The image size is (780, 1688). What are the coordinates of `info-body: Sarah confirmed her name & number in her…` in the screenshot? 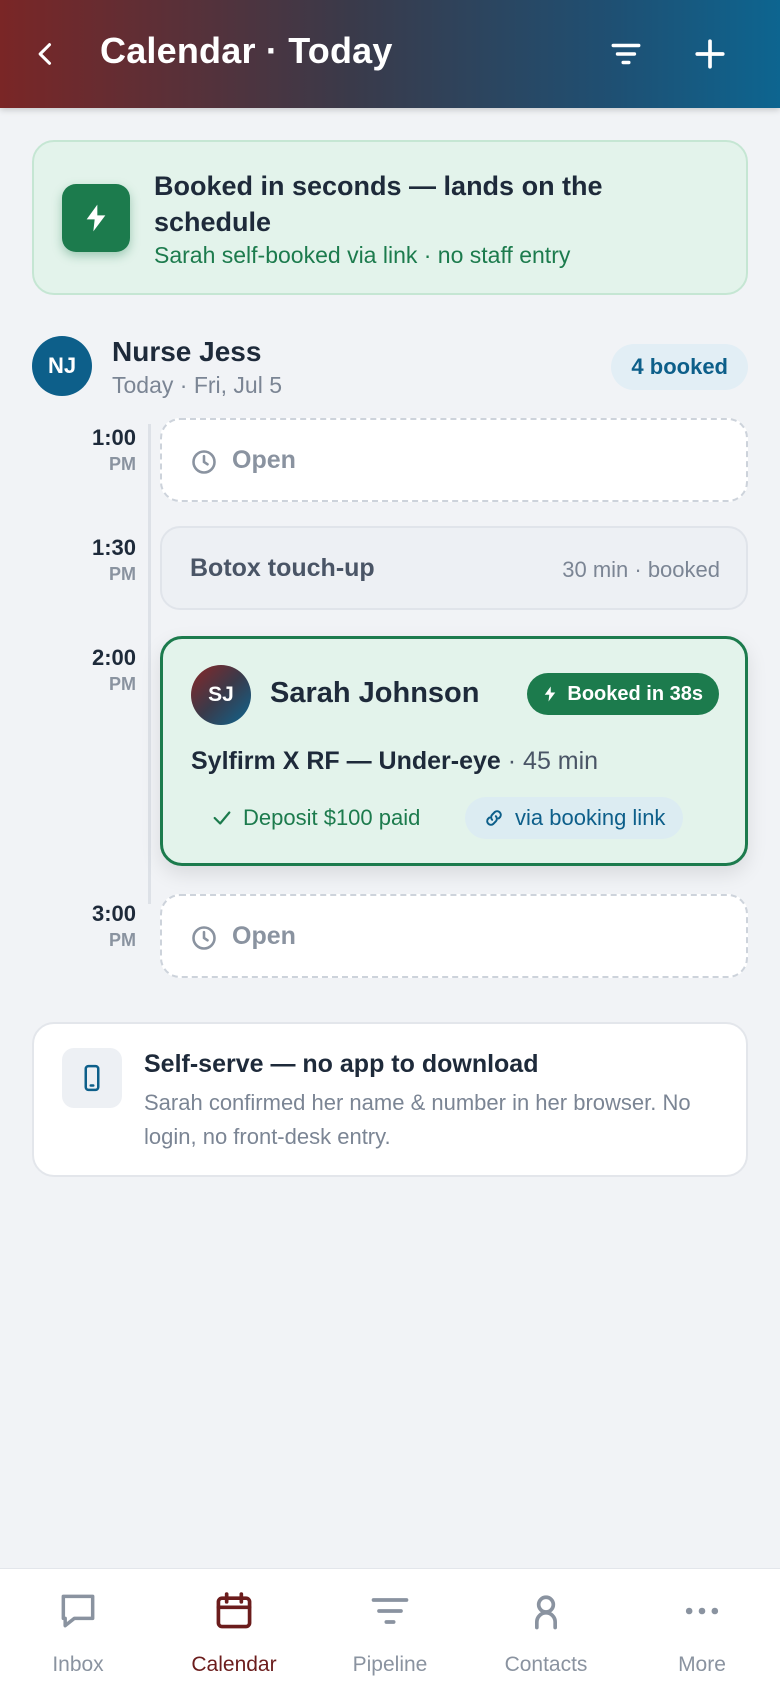 It's located at (417, 1119).